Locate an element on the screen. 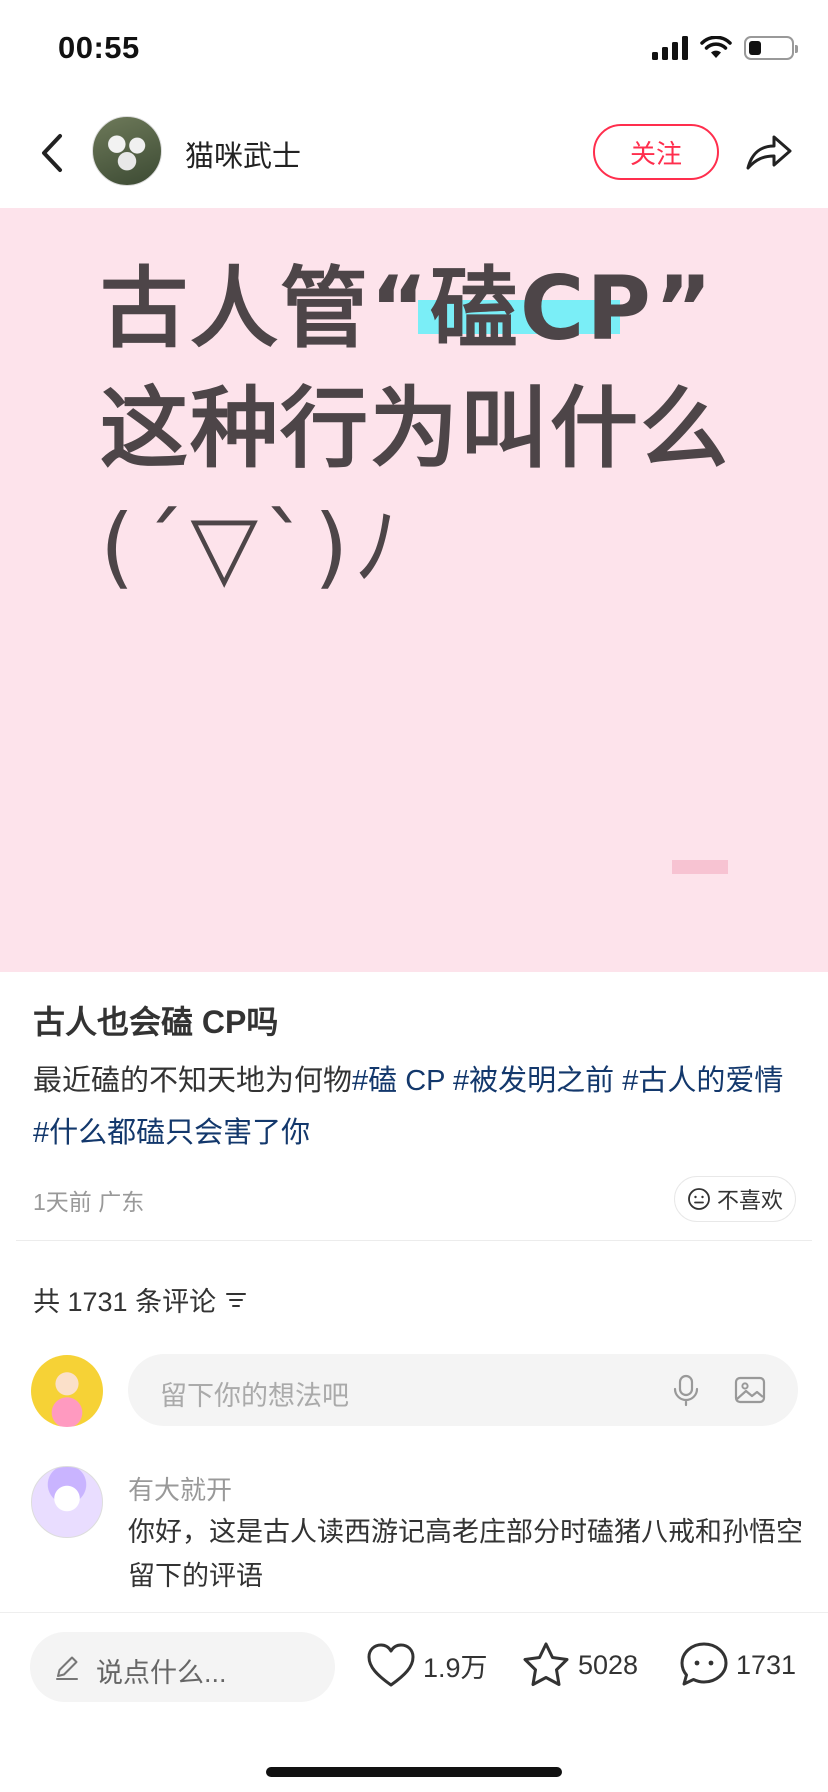  image-page-indicator is located at coordinates (700, 867).